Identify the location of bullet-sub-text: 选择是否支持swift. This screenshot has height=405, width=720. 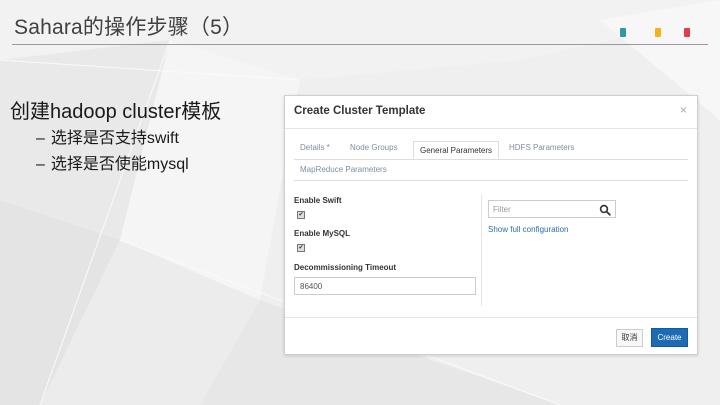
(114, 138).